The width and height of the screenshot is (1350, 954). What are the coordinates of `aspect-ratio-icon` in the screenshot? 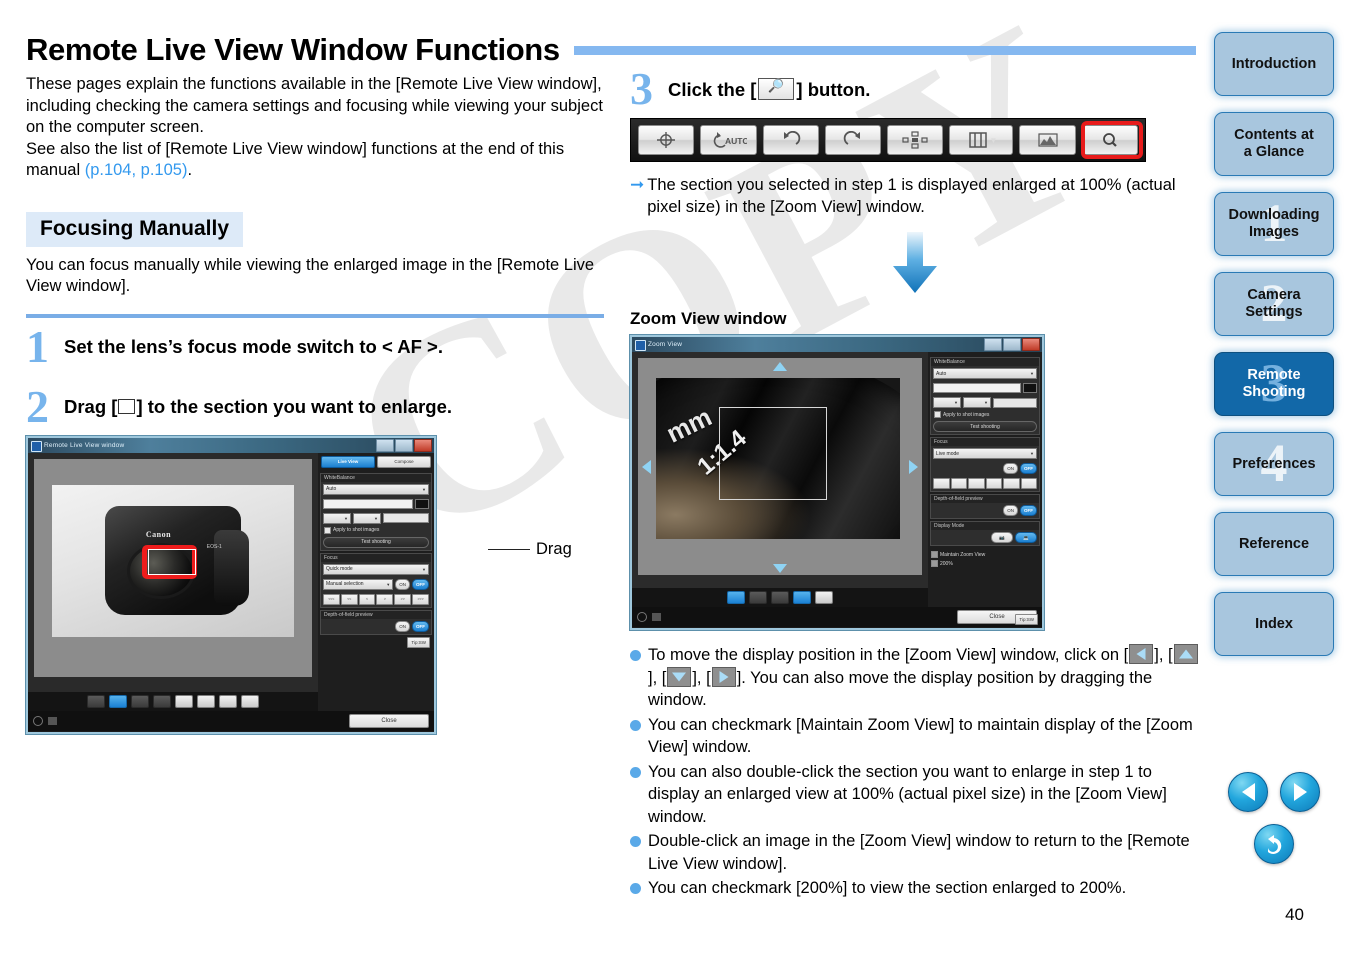 It's located at (206, 701).